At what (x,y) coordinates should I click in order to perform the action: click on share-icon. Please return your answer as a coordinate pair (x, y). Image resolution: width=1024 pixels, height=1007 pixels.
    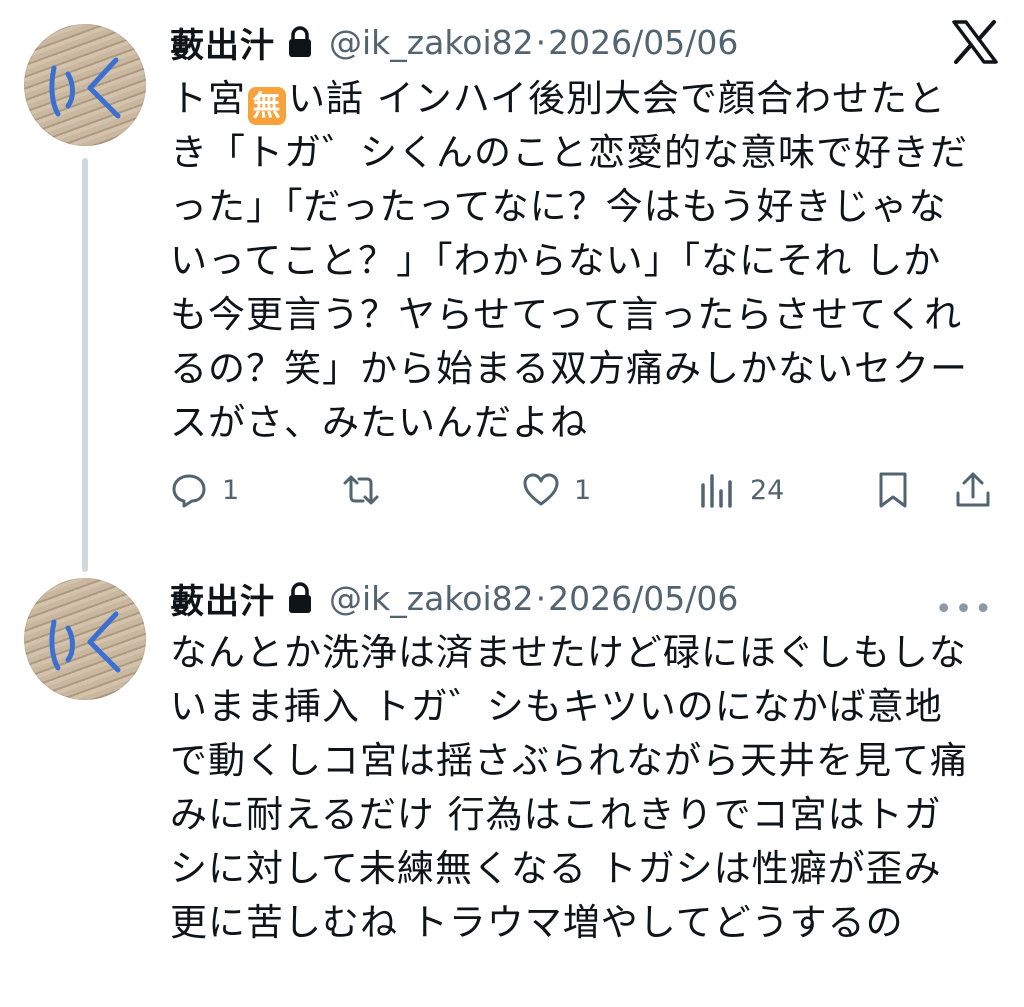
    Looking at the image, I should click on (973, 489).